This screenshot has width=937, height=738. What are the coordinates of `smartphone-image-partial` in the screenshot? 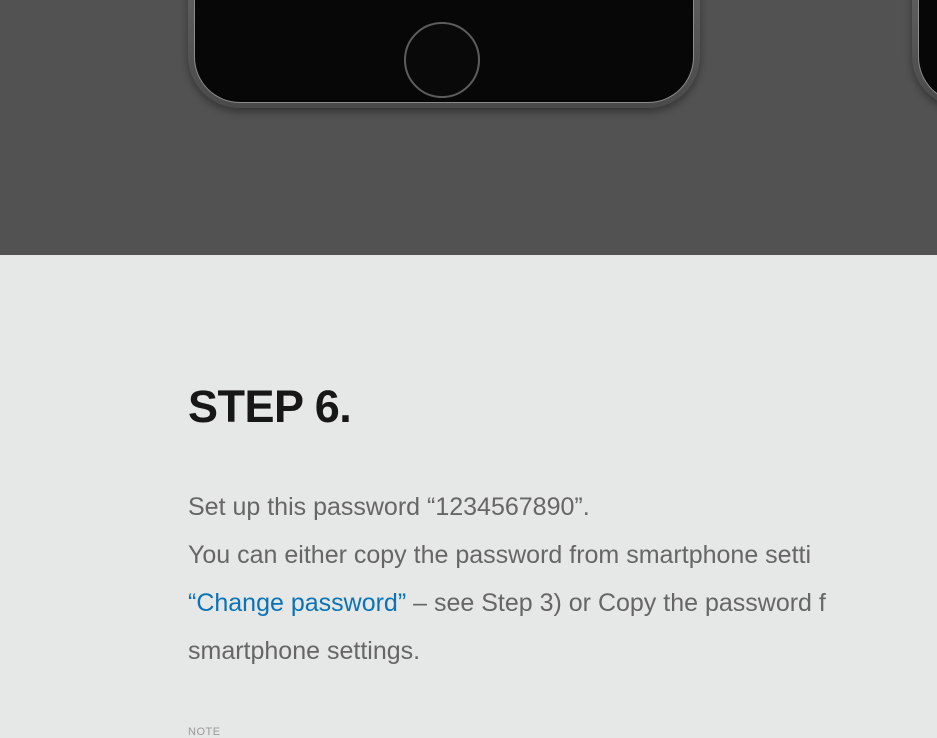 It's located at (924, 54).